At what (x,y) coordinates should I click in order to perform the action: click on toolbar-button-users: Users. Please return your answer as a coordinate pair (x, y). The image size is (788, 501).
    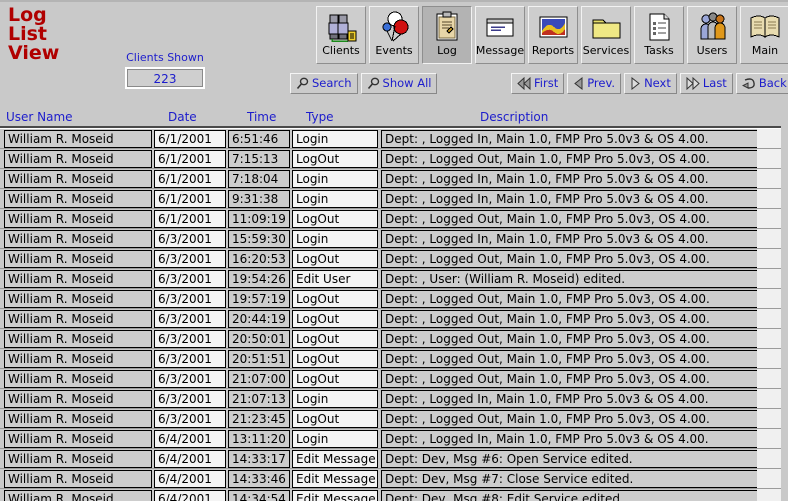
    Looking at the image, I should click on (712, 35).